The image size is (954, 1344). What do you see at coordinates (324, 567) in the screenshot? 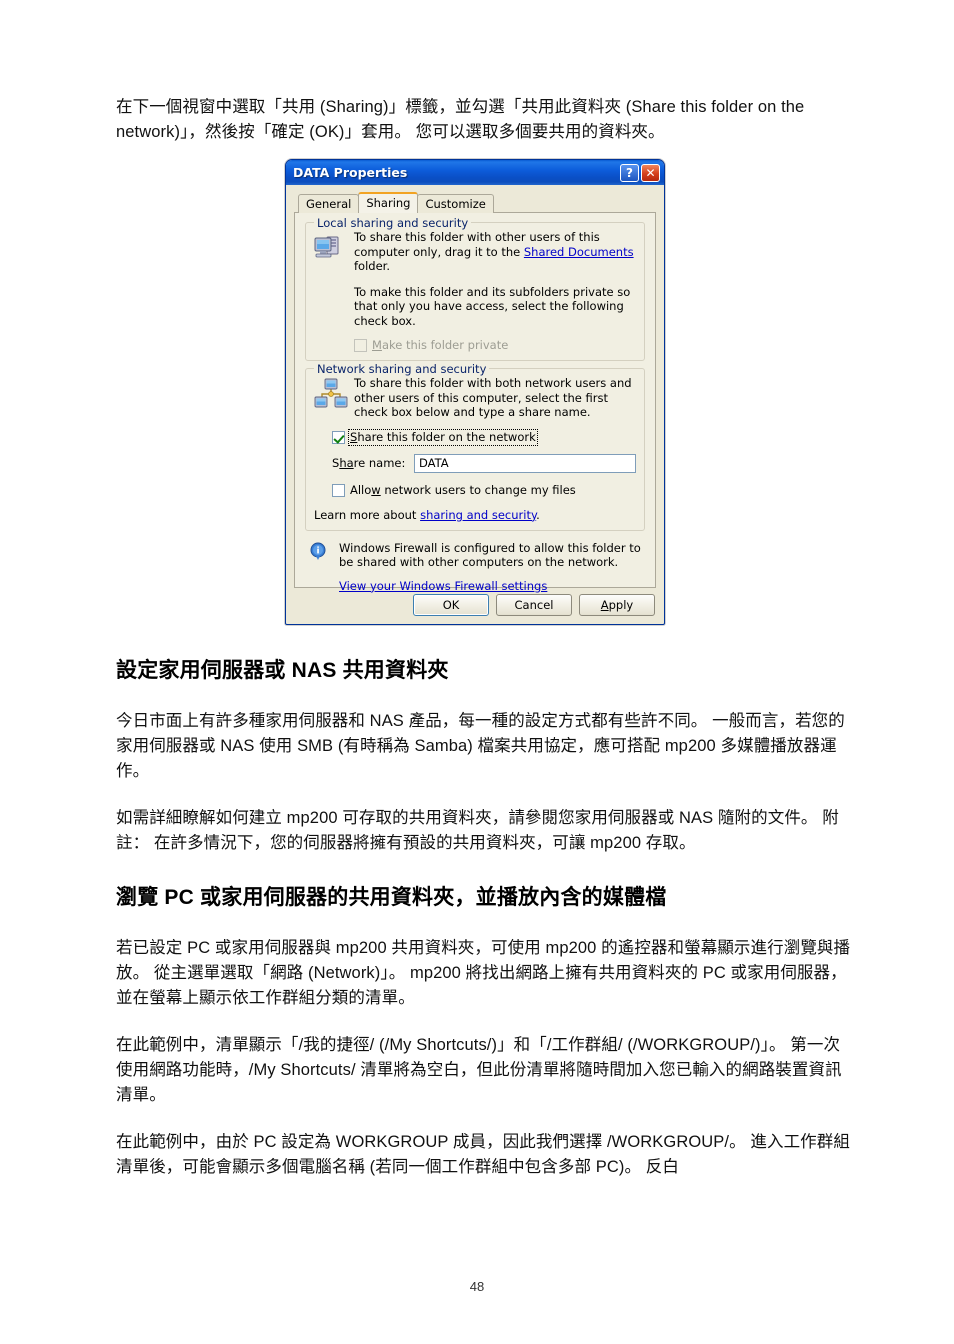
I see `info-icon` at bounding box center [324, 567].